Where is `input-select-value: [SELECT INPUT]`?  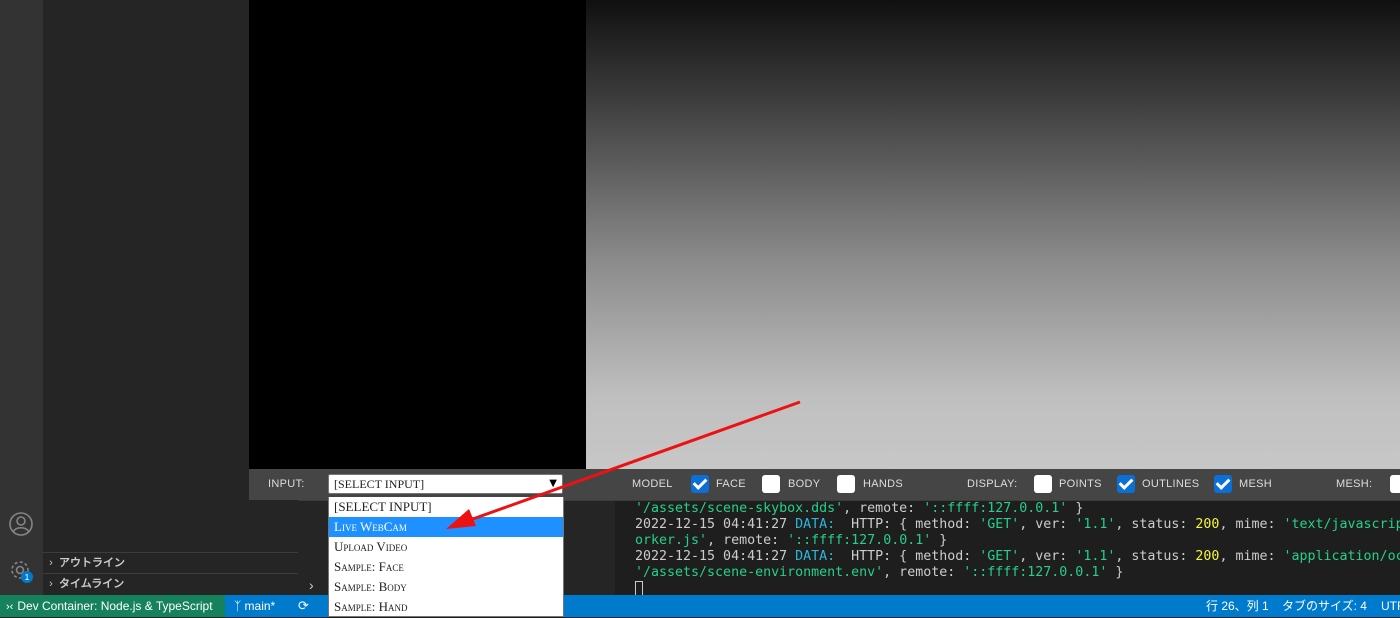 input-select-value: [SELECT INPUT] is located at coordinates (379, 484).